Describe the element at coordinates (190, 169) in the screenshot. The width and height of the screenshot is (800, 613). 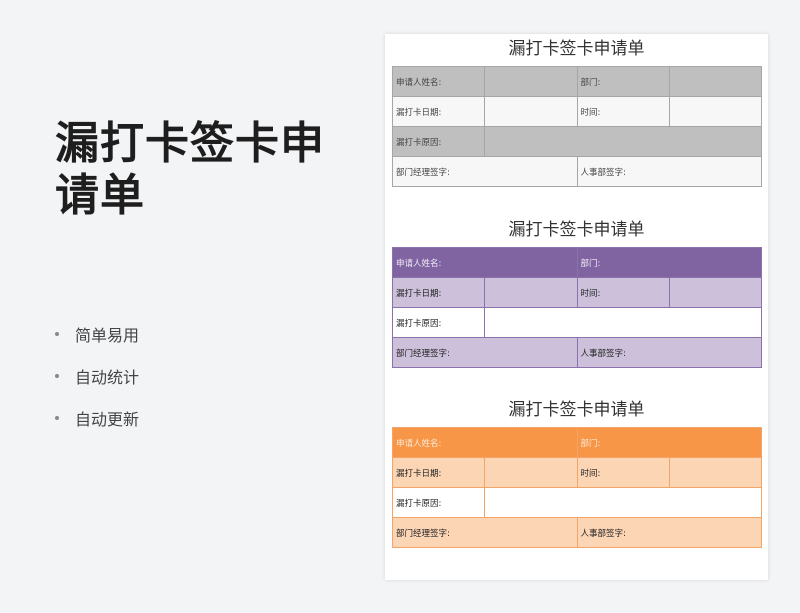
I see `hero-title: 漏打卡签卡申请单` at that location.